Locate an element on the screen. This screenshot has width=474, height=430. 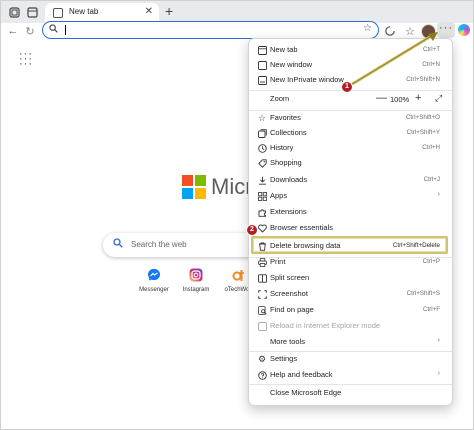
microsoft-logo-text: Micr is located at coordinates (232, 186).